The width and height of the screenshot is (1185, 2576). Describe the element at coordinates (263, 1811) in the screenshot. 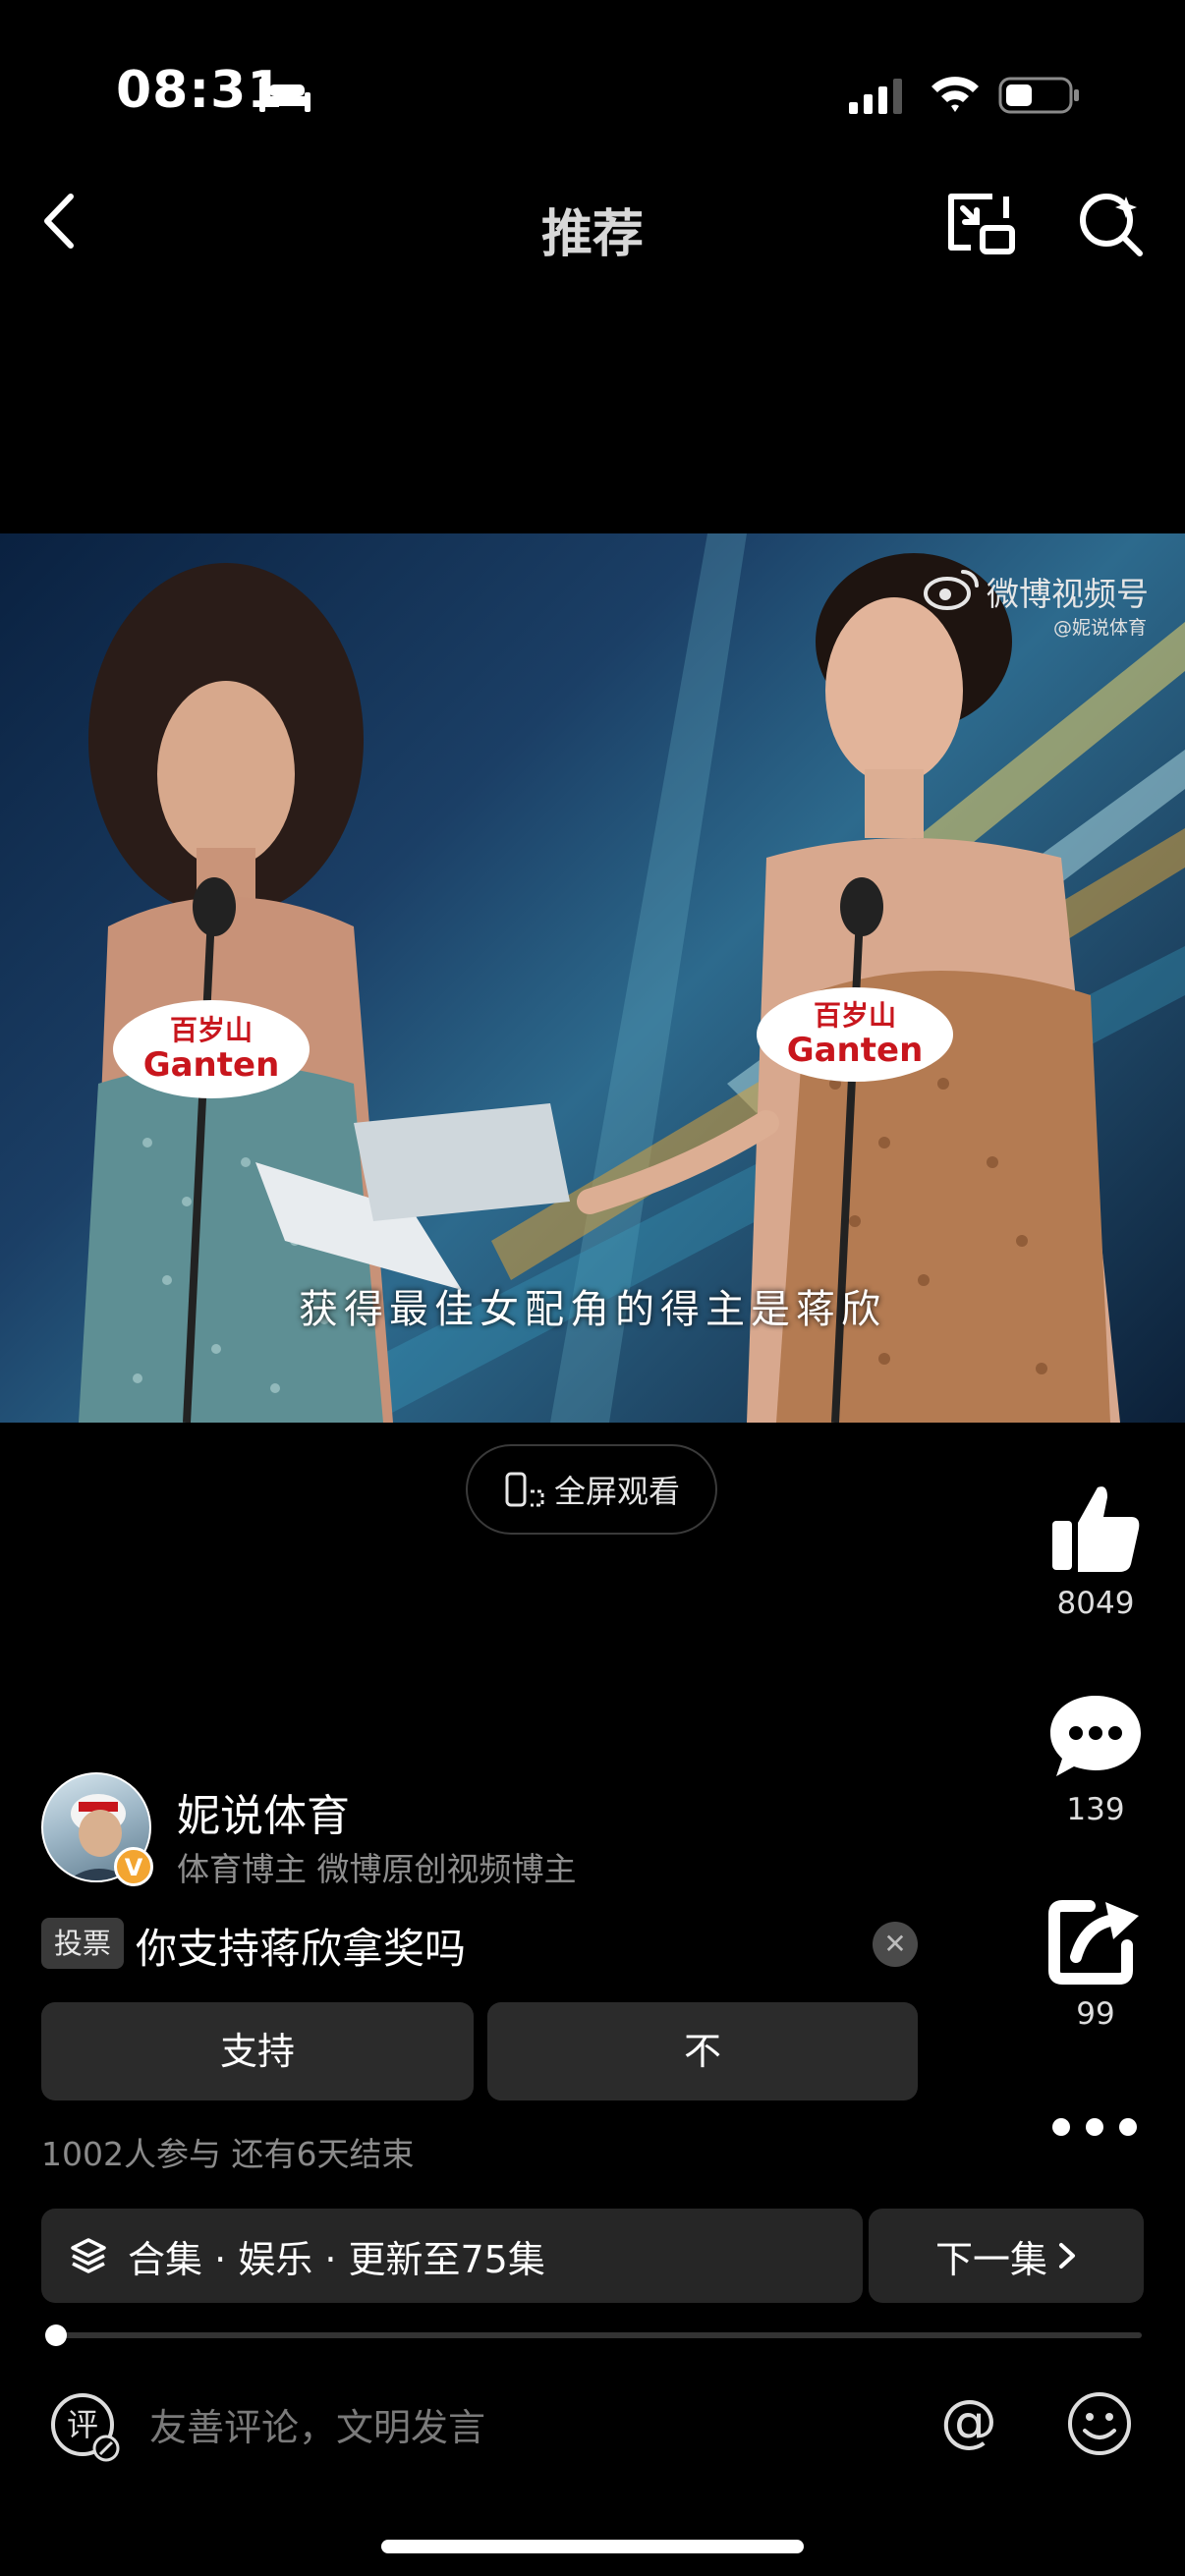

I see `author-name: 妮说体育` at that location.